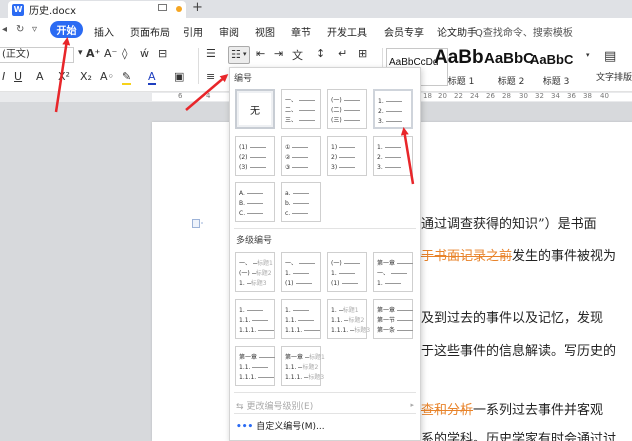  I want to click on tile-row: 一、 标题1, so click(256, 264).